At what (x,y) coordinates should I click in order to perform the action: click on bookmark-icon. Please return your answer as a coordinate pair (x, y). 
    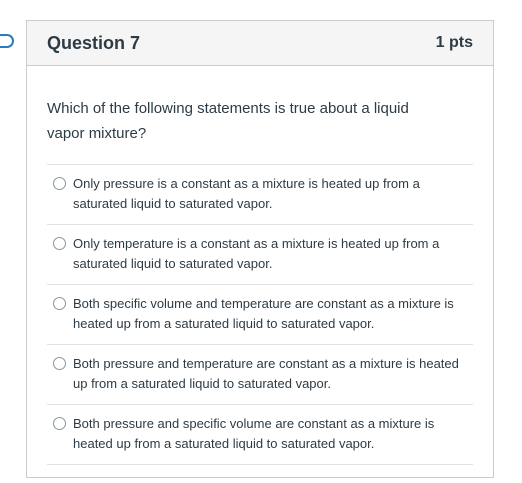
    Looking at the image, I should click on (7, 41).